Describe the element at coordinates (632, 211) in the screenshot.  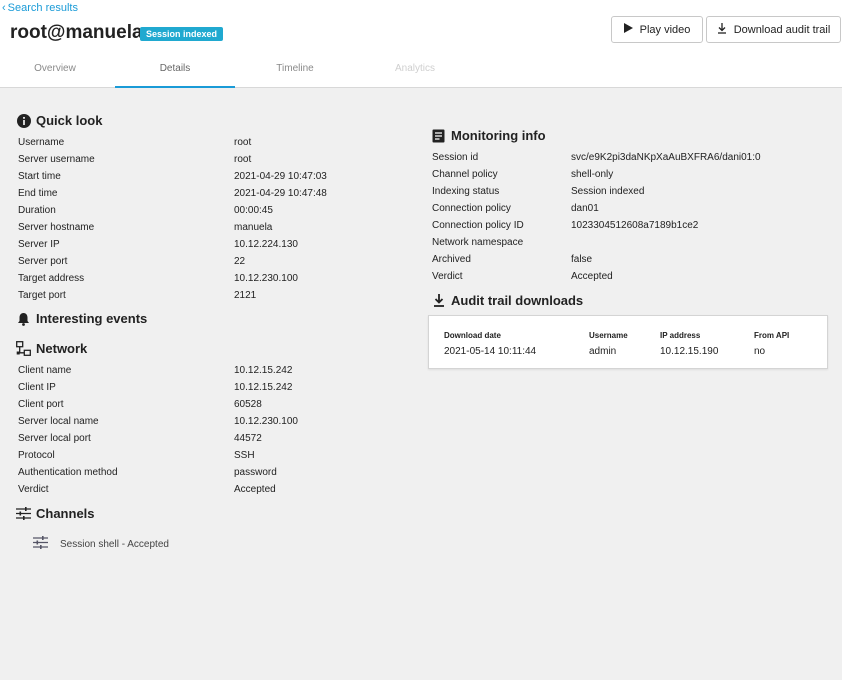
I see `kv-row: Connection policy dan01` at that location.